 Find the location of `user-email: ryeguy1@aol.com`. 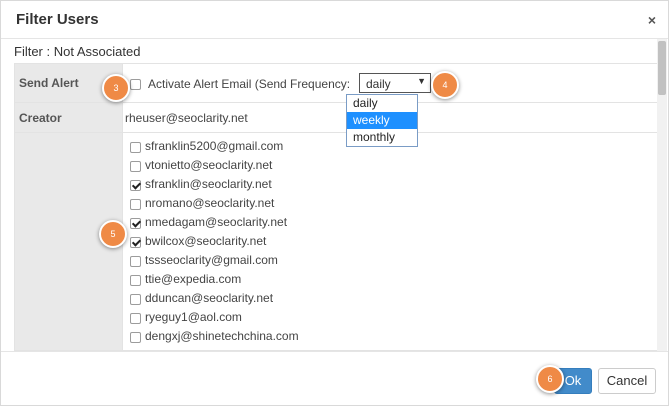

user-email: ryeguy1@aol.com is located at coordinates (193, 317).